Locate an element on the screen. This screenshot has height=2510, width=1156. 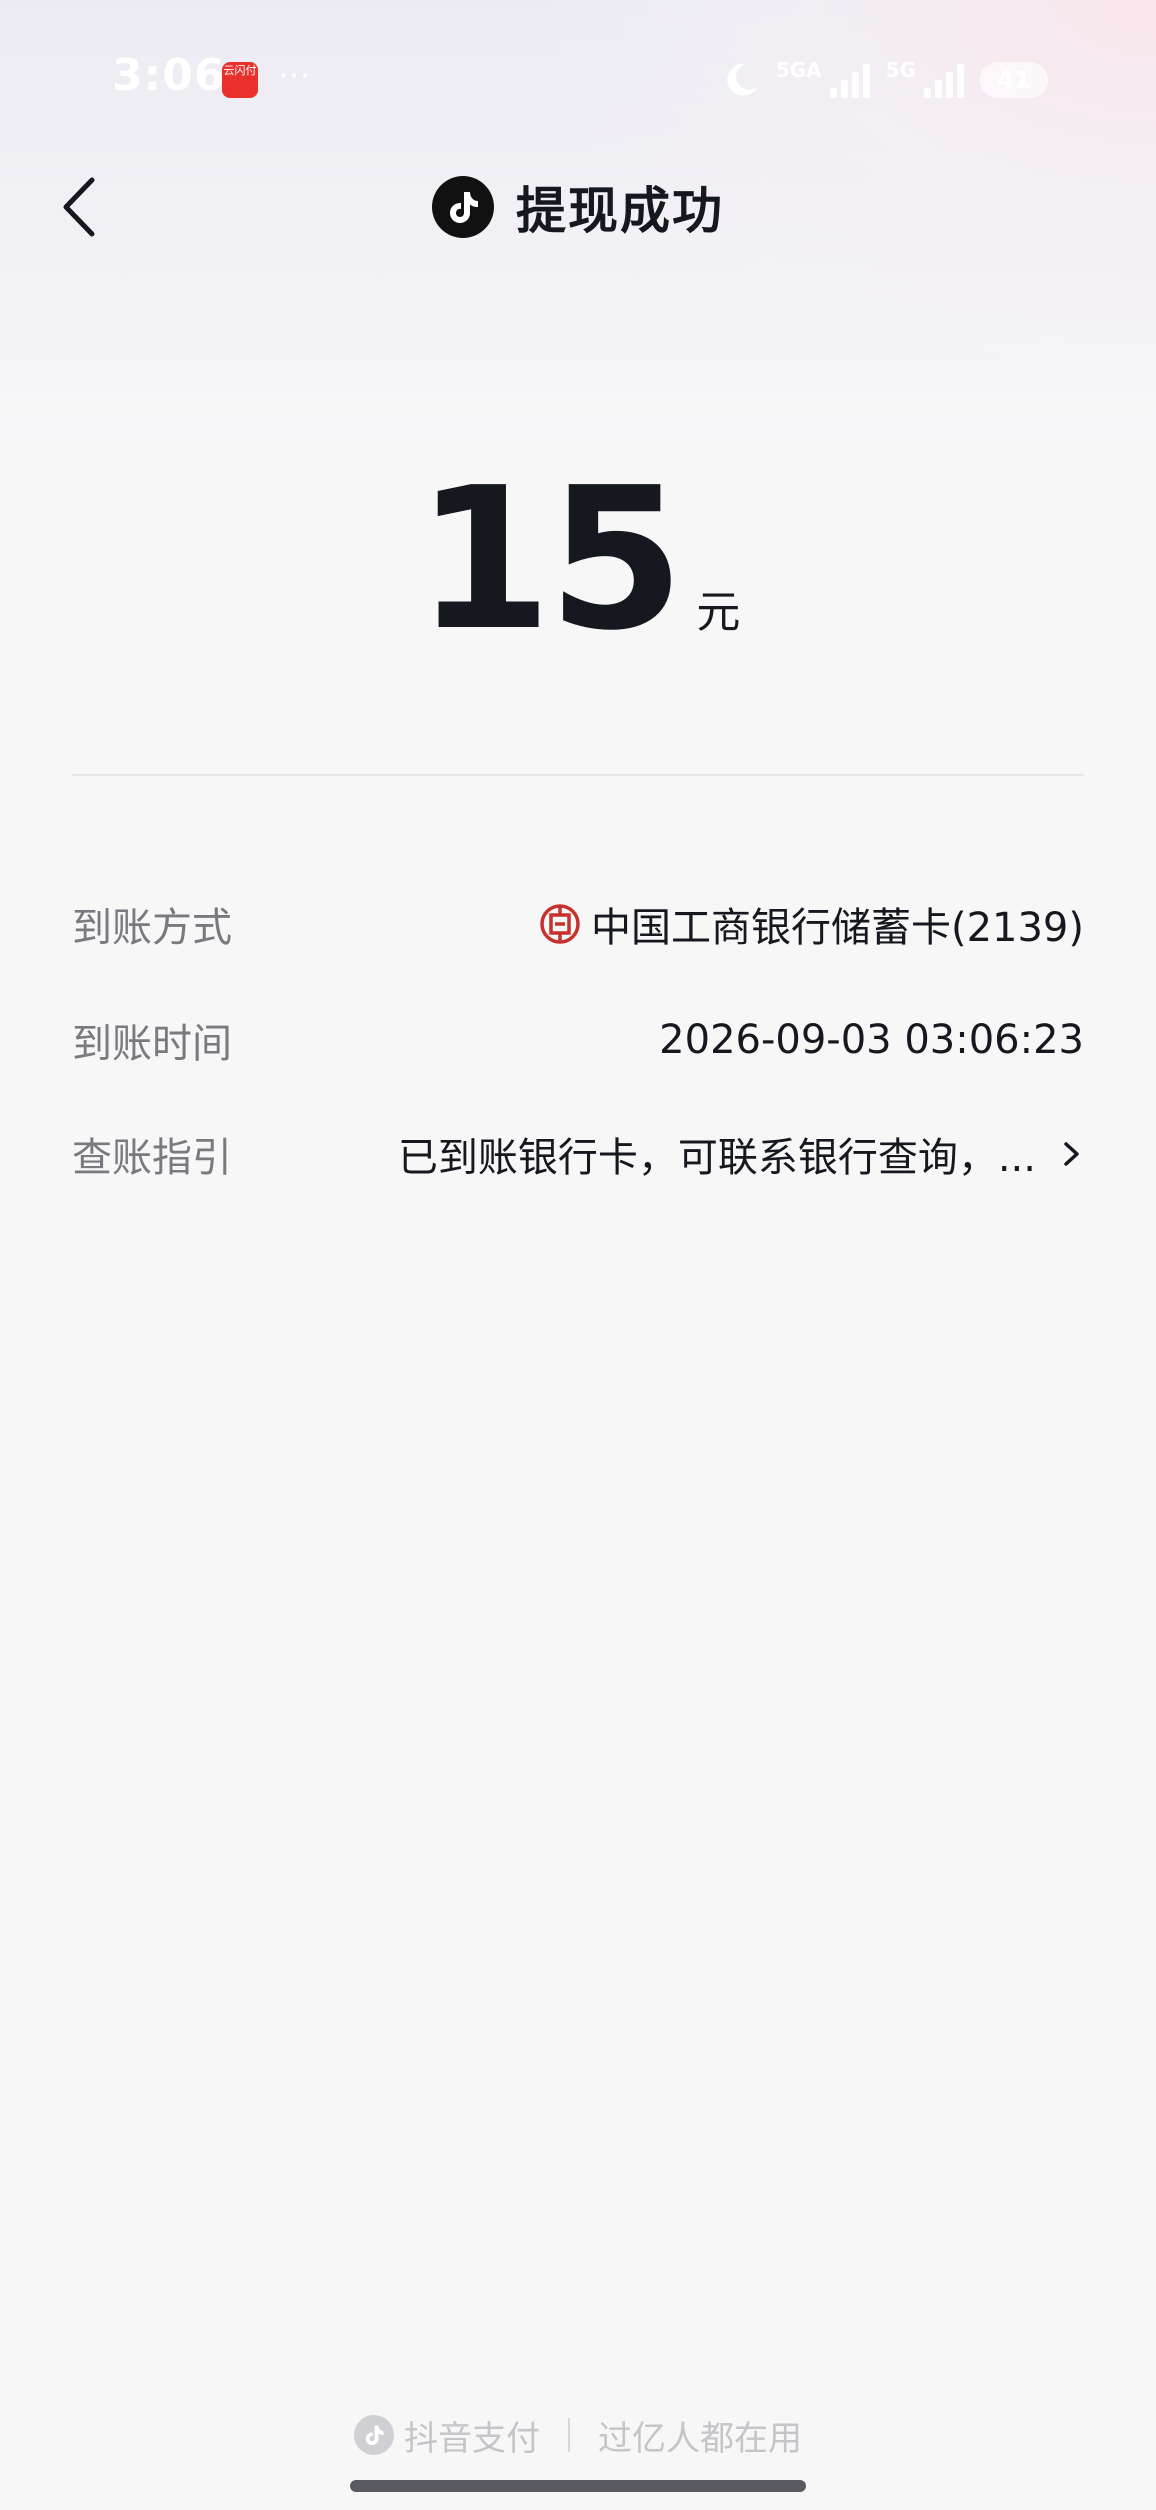
row-label: 到账方式 is located at coordinates (152, 928).